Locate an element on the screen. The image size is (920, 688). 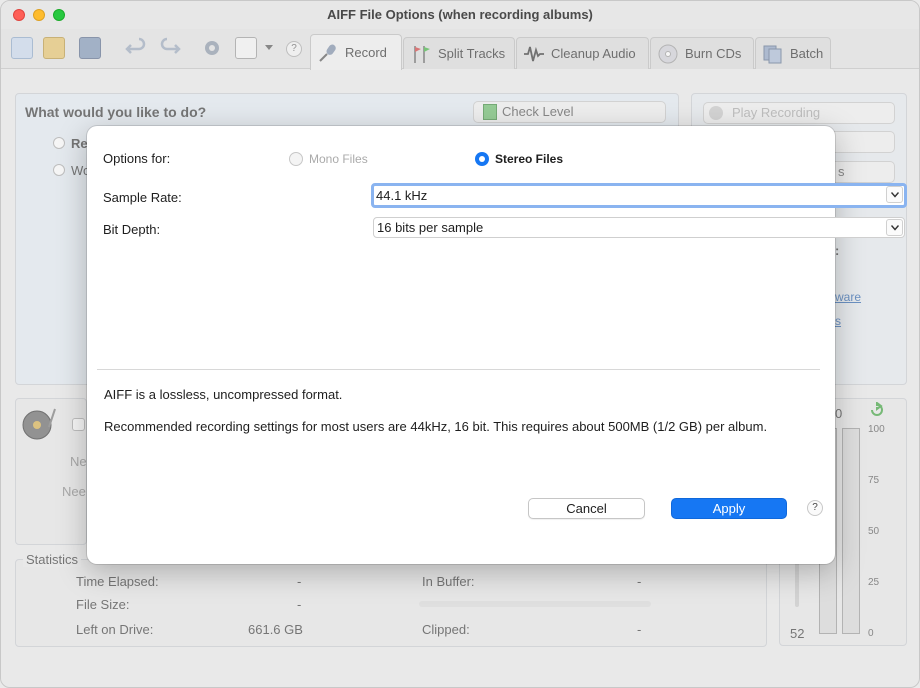
sample-rate-value: 44.1 kHz is located at coordinates (402, 195).